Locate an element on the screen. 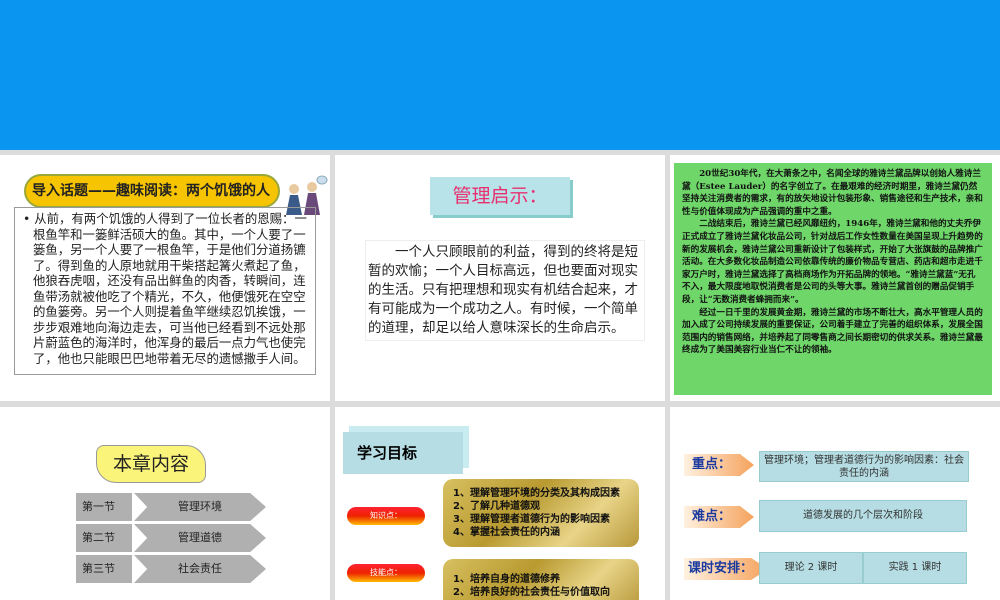 The width and height of the screenshot is (1000, 600). knowledge-item: 1、理解管理环境的分类及其构成因素 is located at coordinates (536, 493).